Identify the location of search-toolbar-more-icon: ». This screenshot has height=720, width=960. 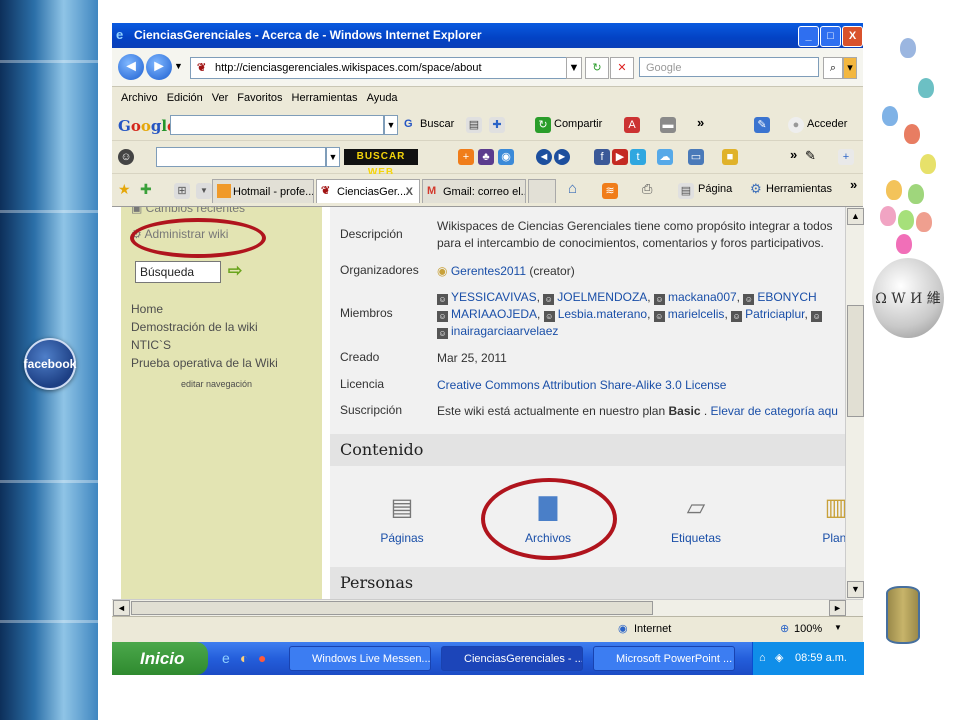
(793, 154).